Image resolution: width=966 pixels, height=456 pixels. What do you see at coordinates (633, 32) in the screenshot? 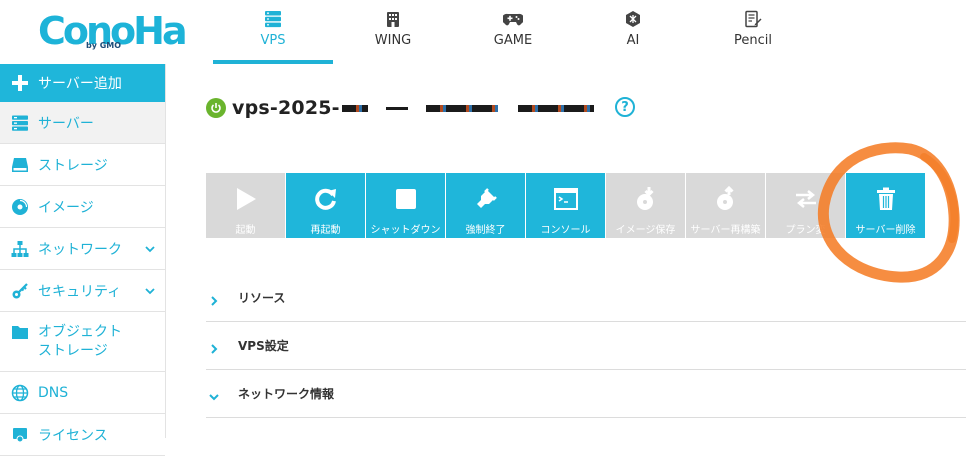
I see `tab-ai: AI` at bounding box center [633, 32].